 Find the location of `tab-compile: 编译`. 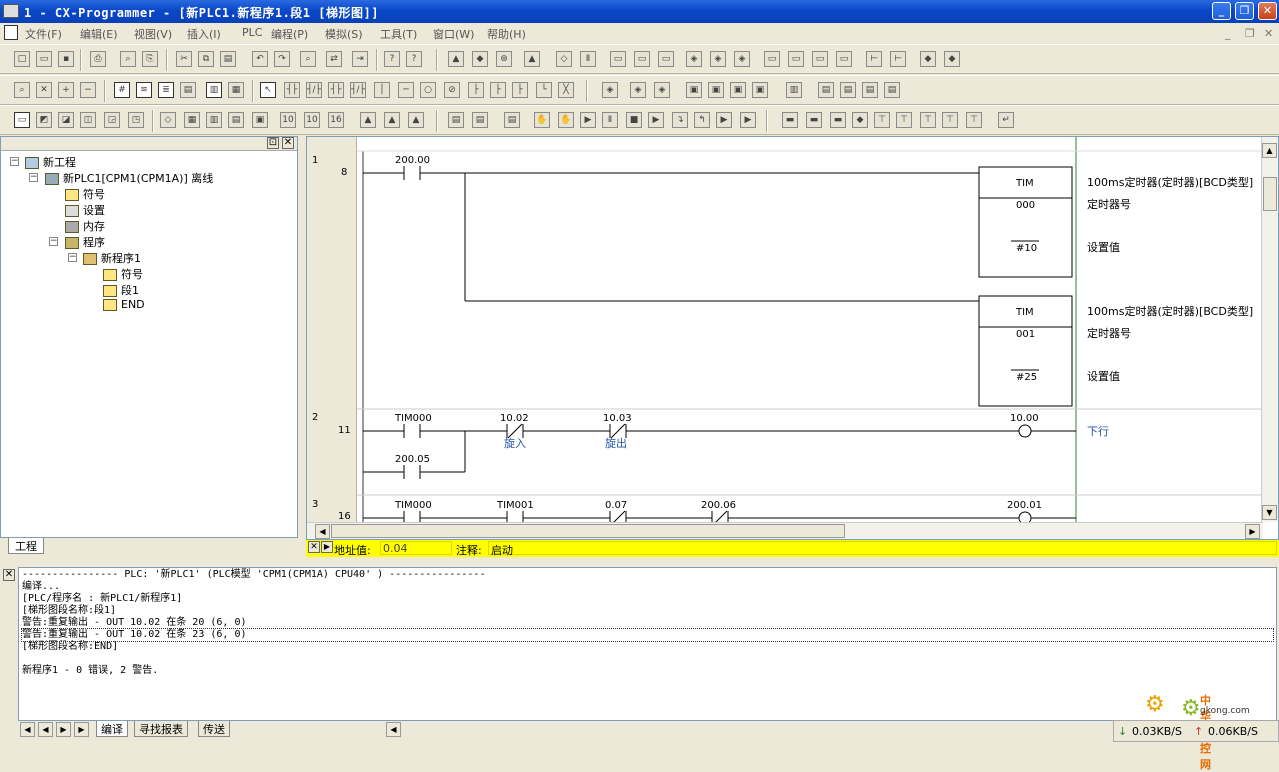

tab-compile: 编译 is located at coordinates (112, 729).